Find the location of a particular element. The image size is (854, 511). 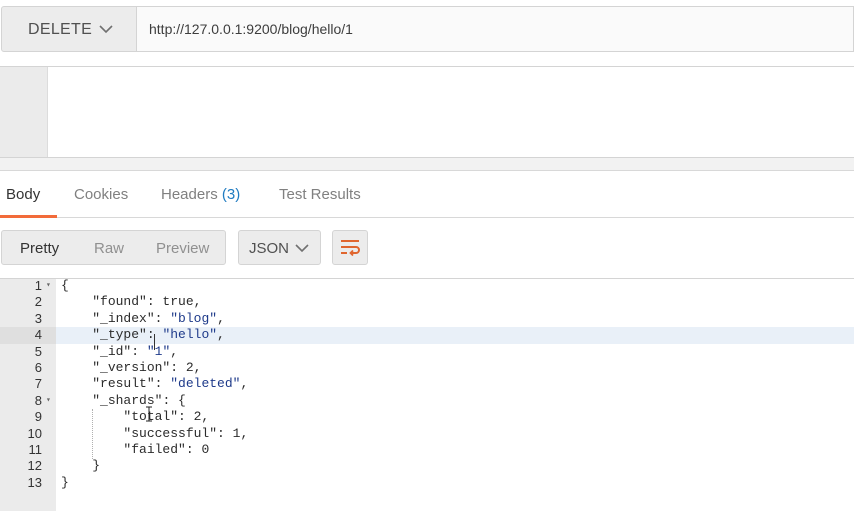

code-line: 11 "failed": 0 is located at coordinates (427, 450).